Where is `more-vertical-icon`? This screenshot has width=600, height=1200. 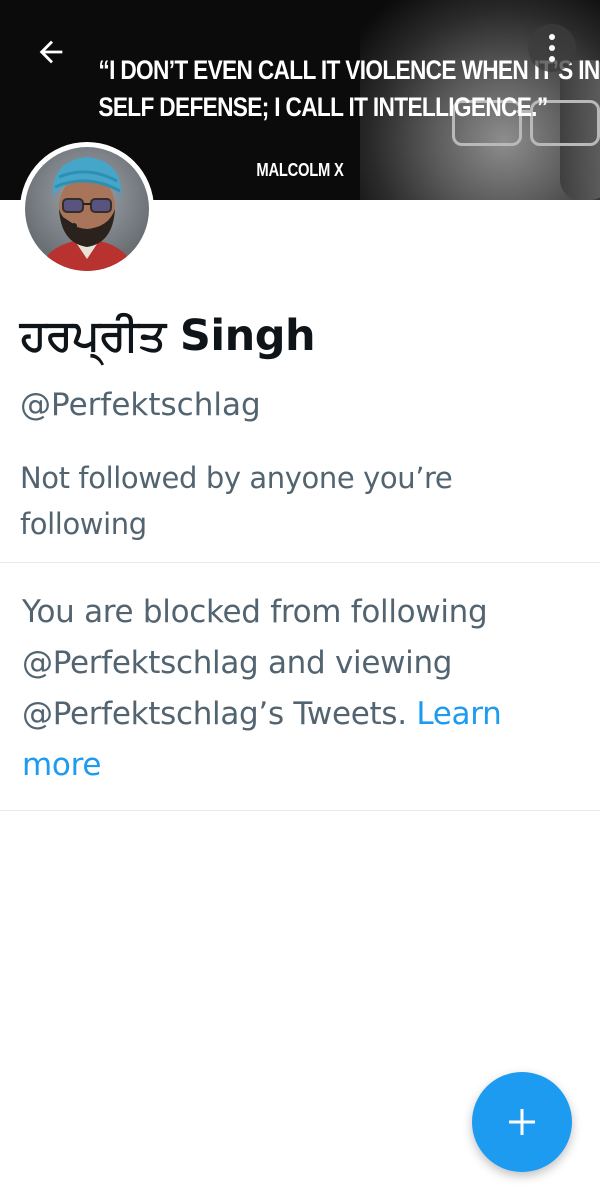 more-vertical-icon is located at coordinates (552, 48).